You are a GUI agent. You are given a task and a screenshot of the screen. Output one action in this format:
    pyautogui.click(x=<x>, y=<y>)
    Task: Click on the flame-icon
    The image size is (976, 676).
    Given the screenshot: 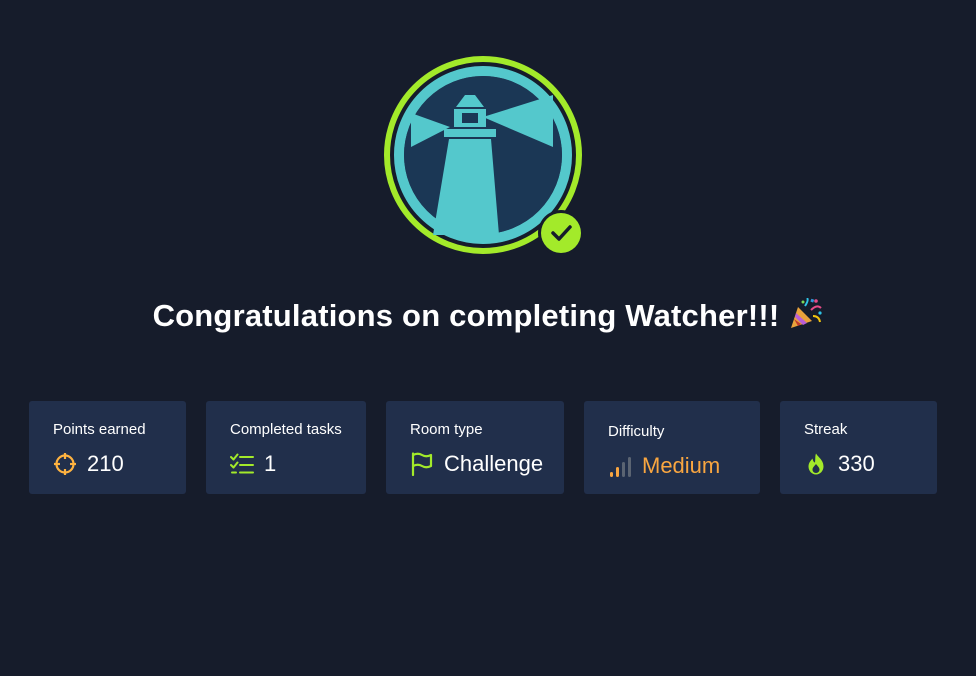 What is the action you would take?
    pyautogui.click(x=816, y=464)
    